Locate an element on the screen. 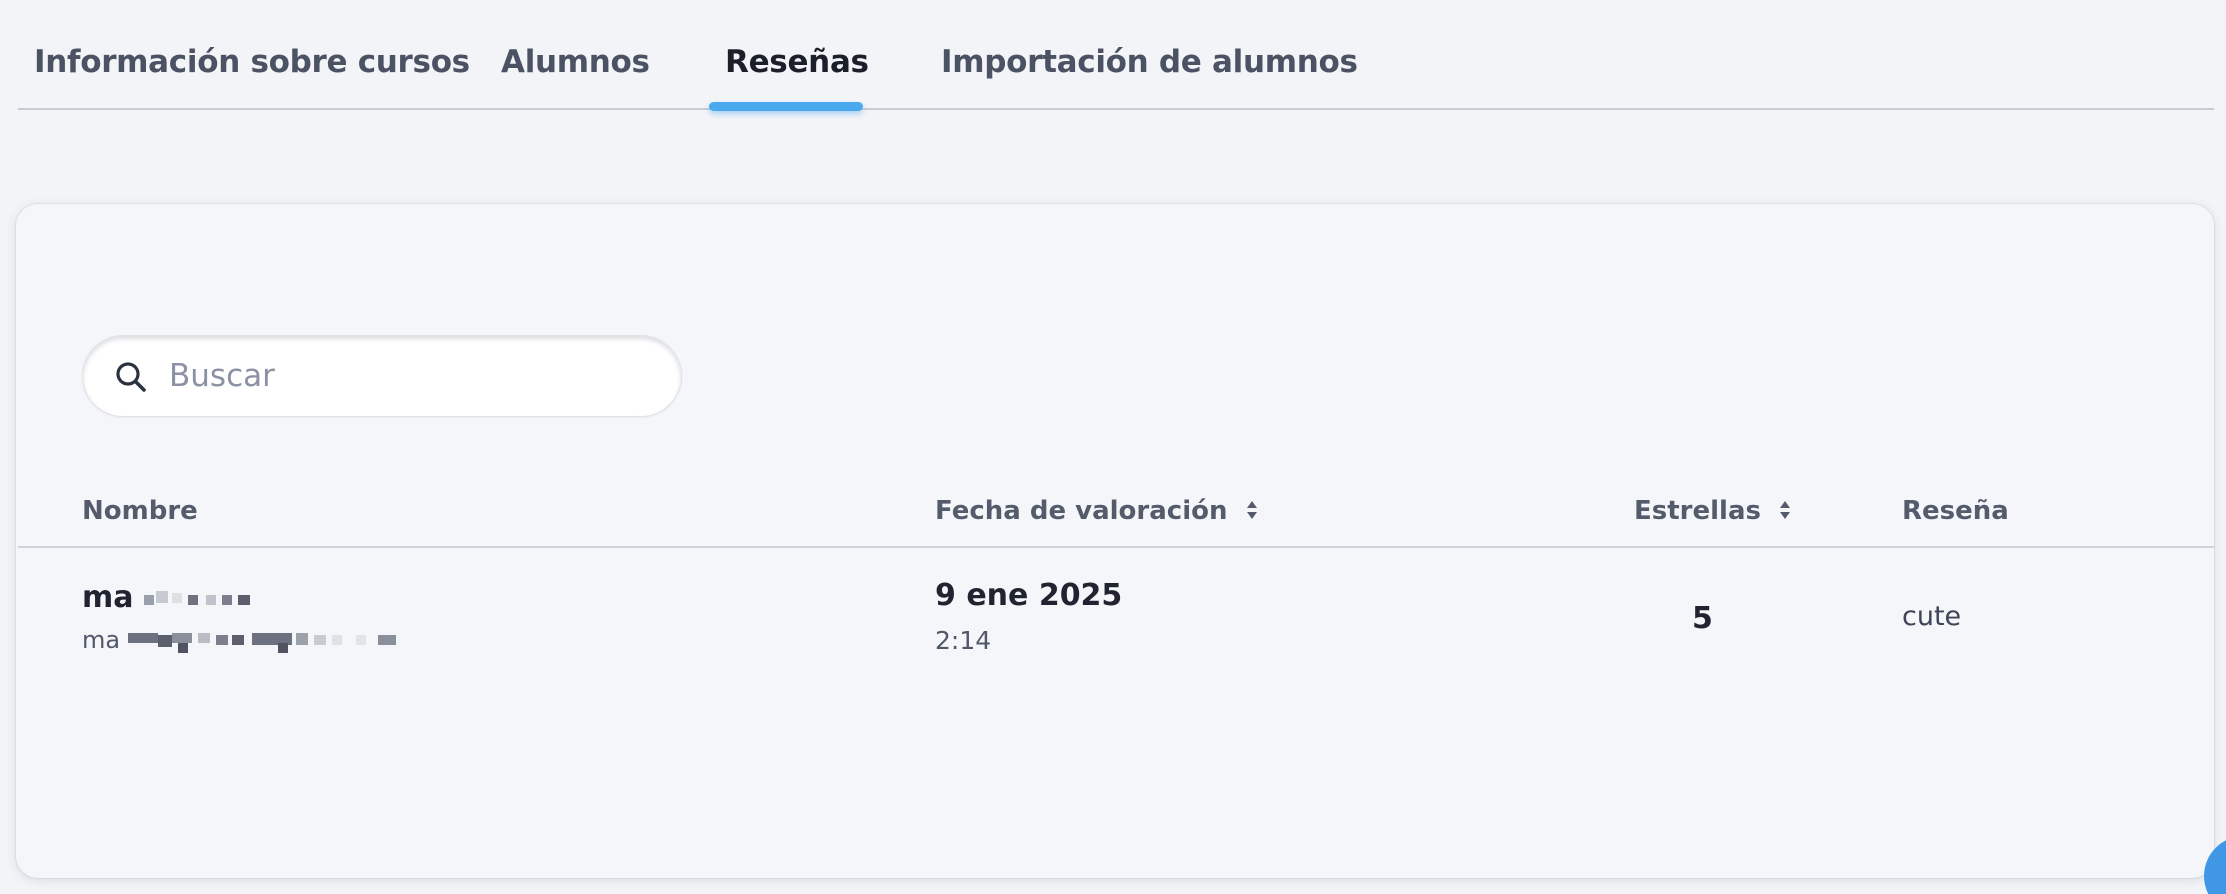  review-date: 9 ene 2025 is located at coordinates (1029, 595).